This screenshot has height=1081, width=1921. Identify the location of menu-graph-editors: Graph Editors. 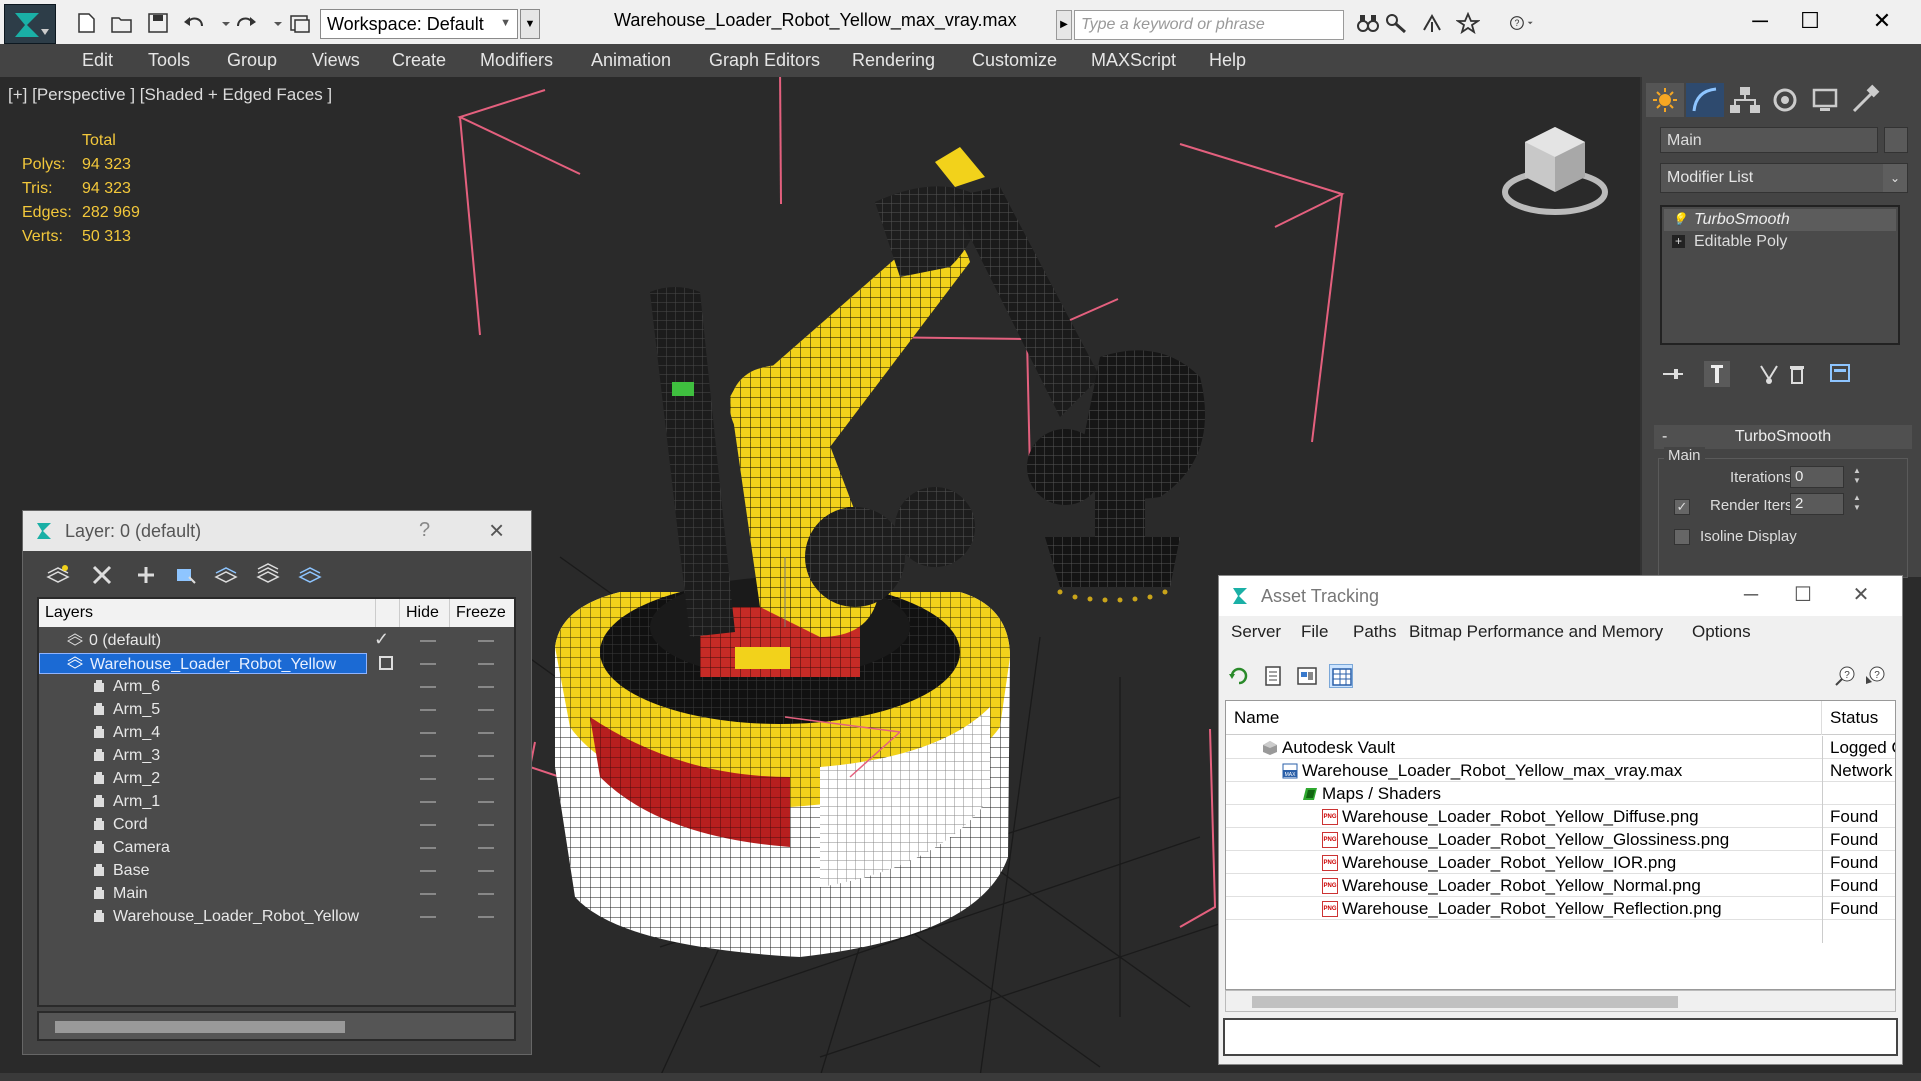
(764, 60).